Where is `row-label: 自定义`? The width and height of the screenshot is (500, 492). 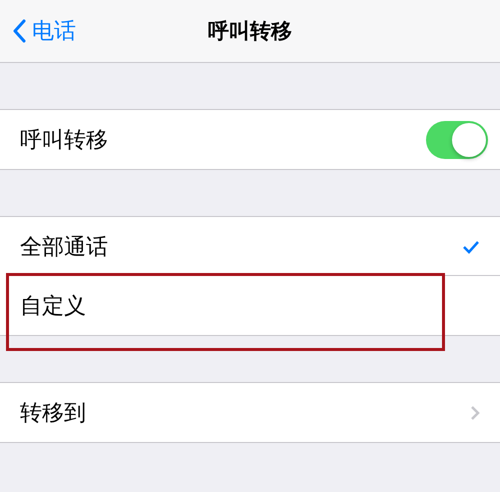
row-label: 自定义 is located at coordinates (53, 306).